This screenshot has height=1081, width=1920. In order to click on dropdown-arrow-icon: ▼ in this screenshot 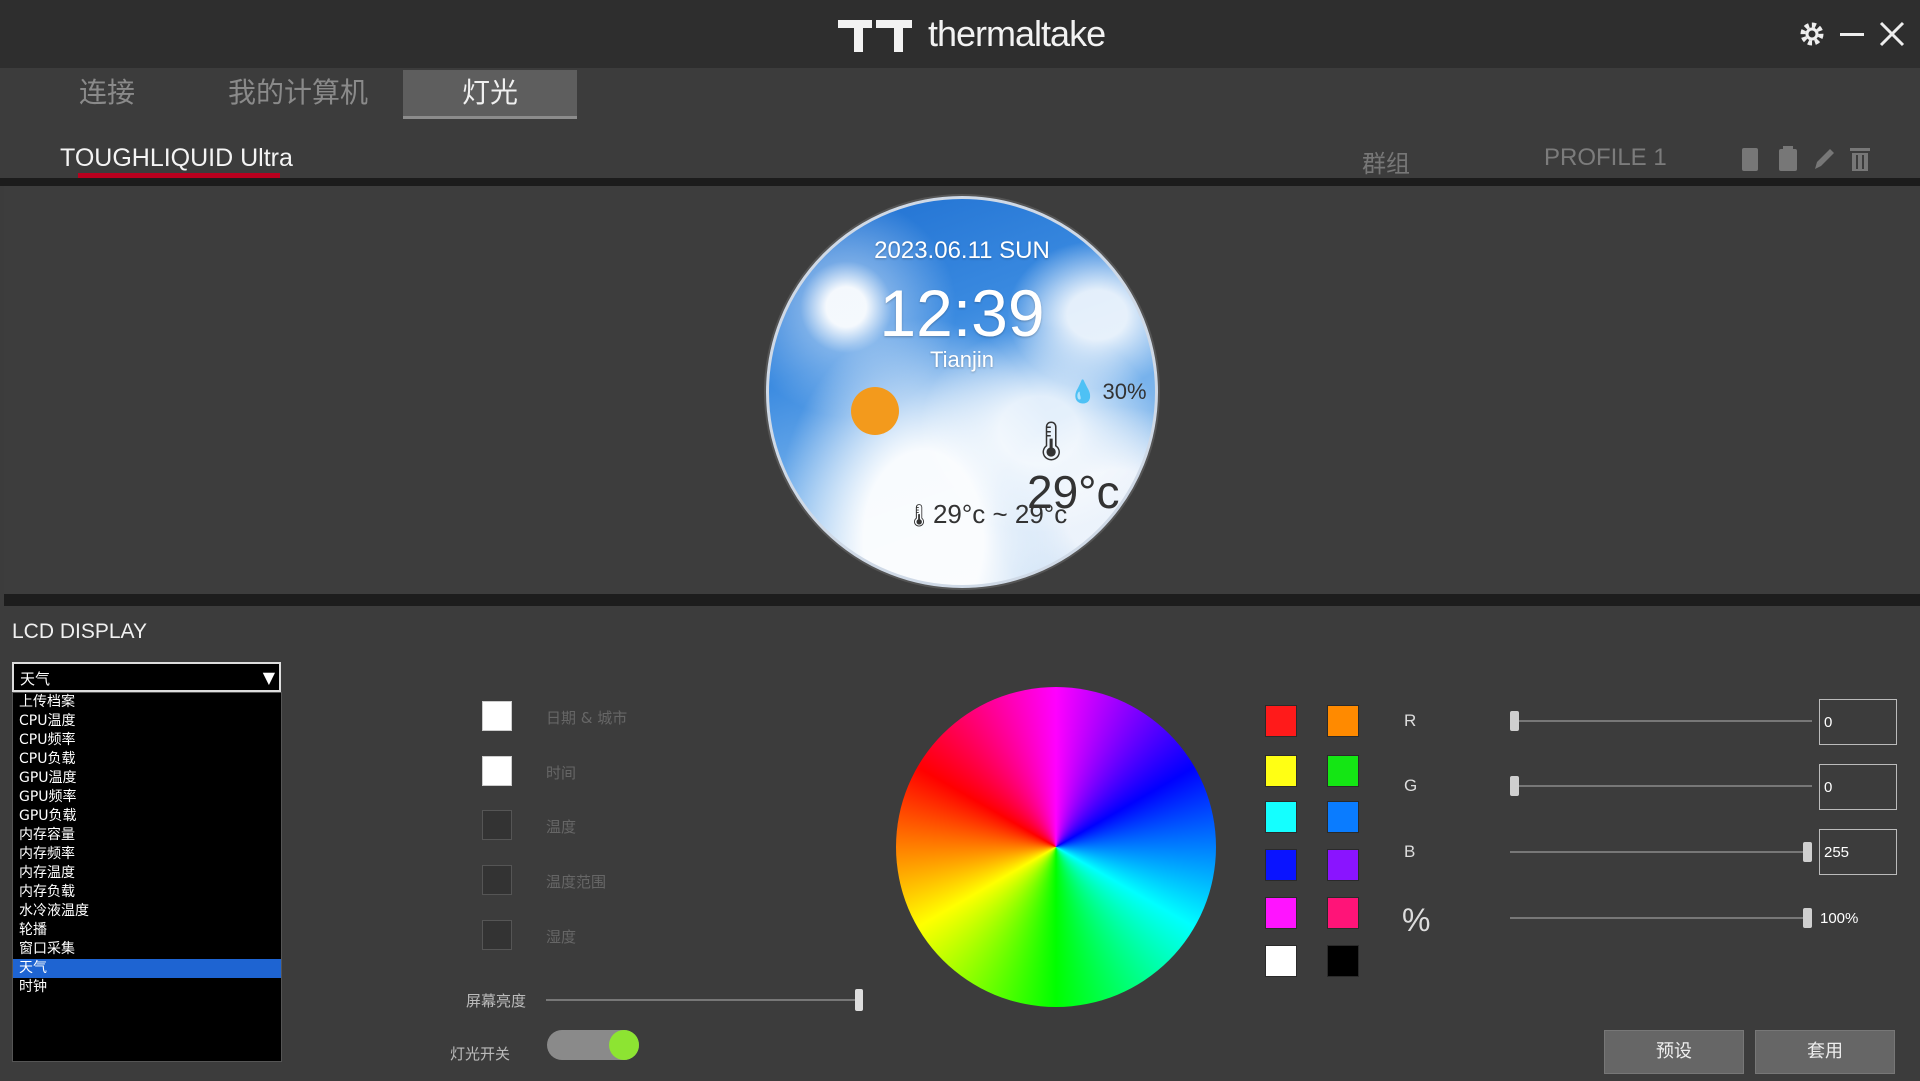, I will do `click(269, 677)`.